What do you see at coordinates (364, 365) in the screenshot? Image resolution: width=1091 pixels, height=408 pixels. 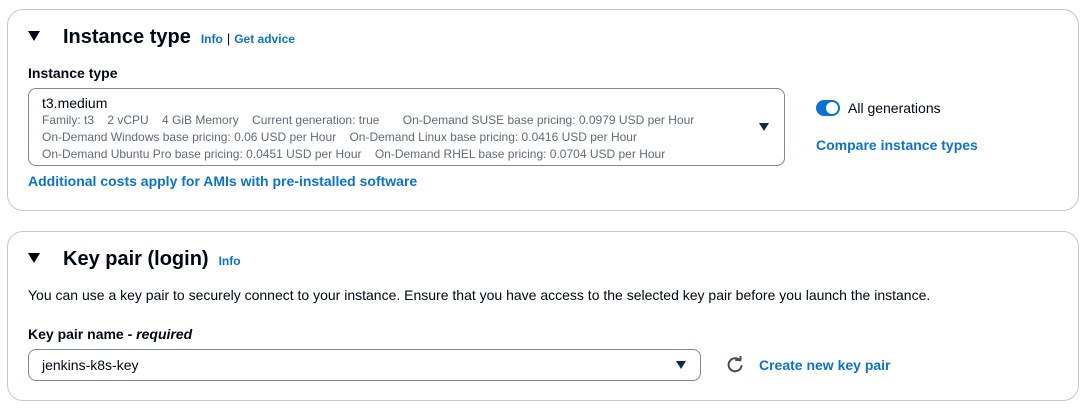 I see `key-pair-select: jenkins-k8s-key` at bounding box center [364, 365].